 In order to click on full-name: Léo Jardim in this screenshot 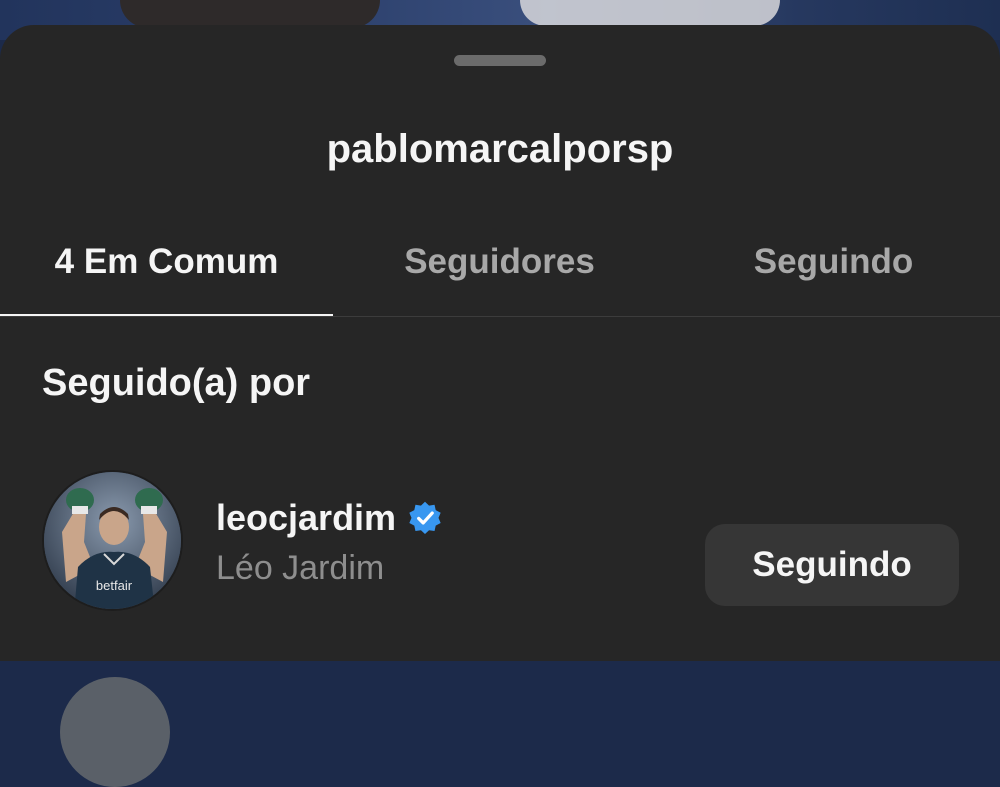, I will do `click(300, 568)`.